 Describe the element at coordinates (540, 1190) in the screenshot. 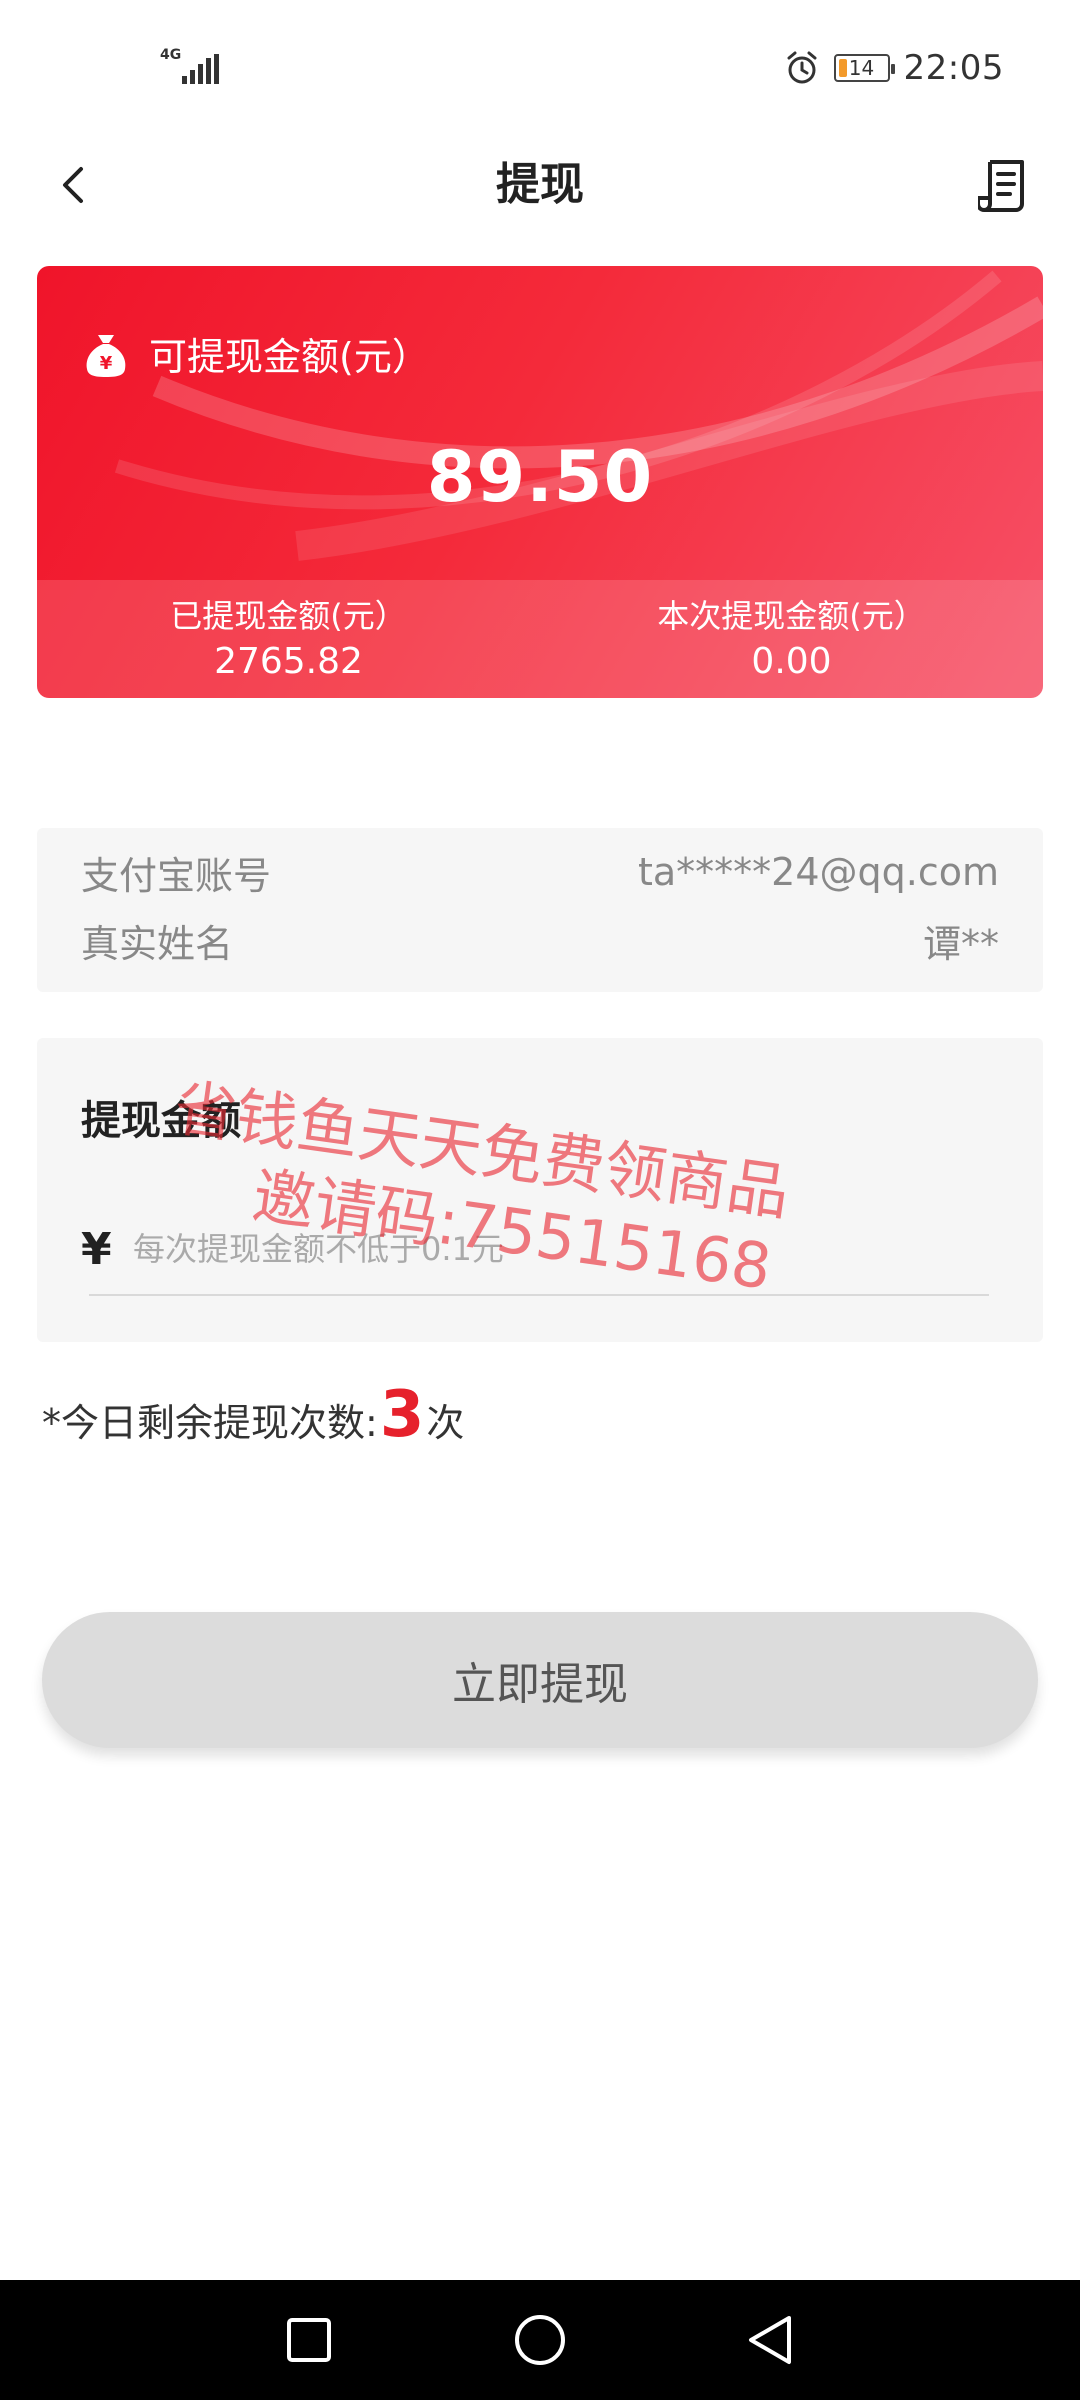

I see `withdraw-amount-panel: 提现金额 ¥` at that location.